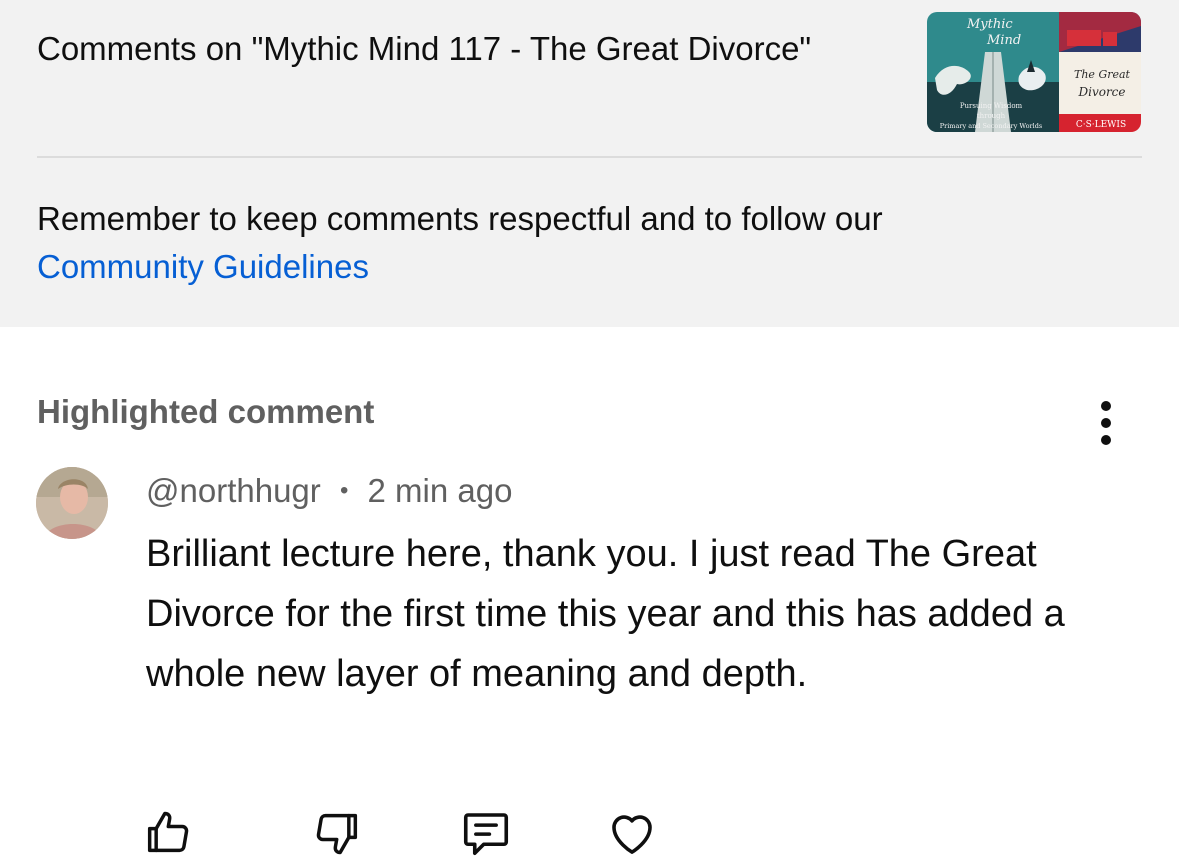 Image resolution: width=1179 pixels, height=866 pixels. Describe the element at coordinates (203, 267) in the screenshot. I see `community-guidelines-link: Community Guidelines` at that location.